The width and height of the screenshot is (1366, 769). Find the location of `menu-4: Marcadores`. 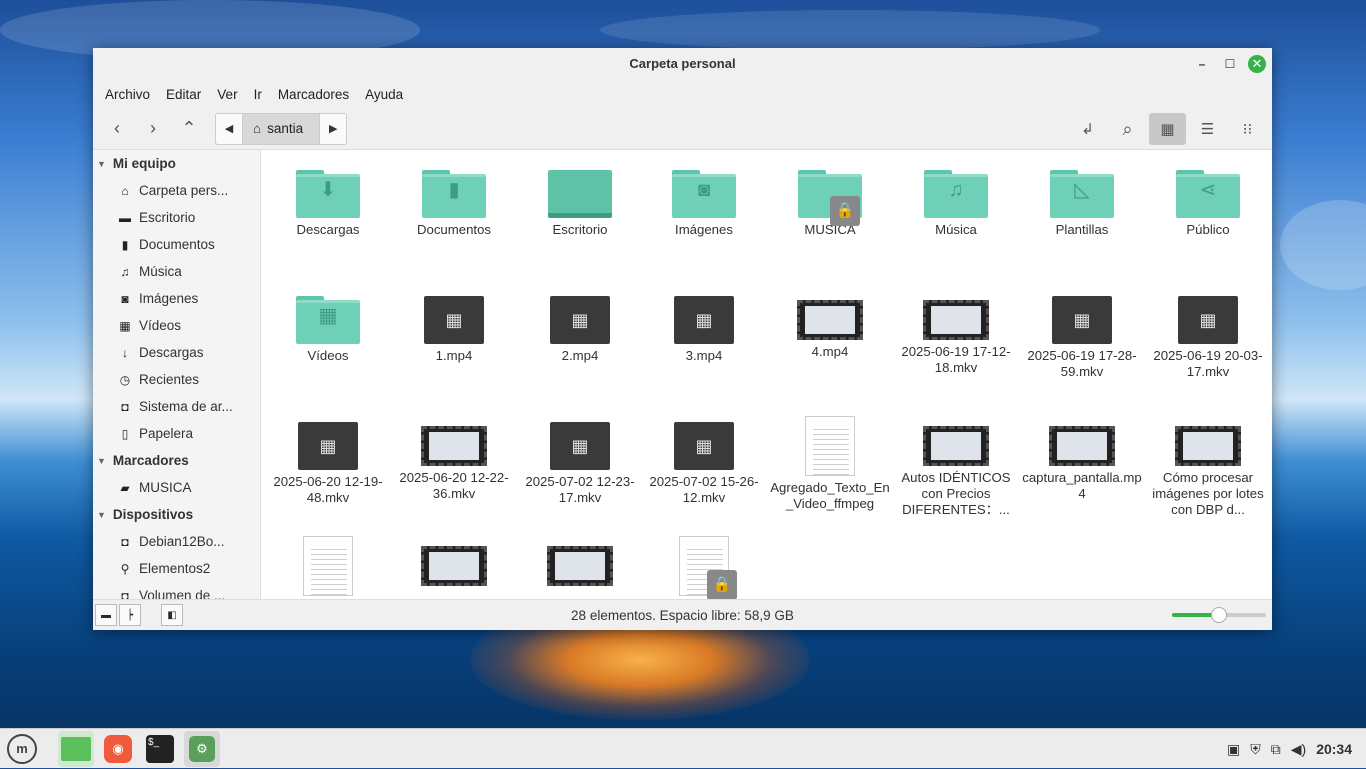

menu-4: Marcadores is located at coordinates (313, 94).